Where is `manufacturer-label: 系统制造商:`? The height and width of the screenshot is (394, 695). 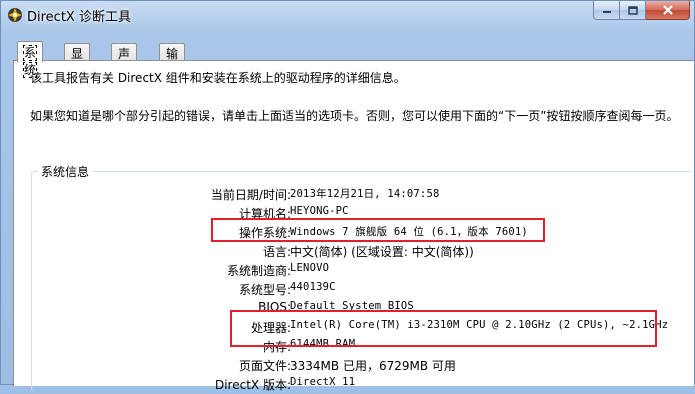
manufacturer-label: 系统制造商: is located at coordinates (258, 271).